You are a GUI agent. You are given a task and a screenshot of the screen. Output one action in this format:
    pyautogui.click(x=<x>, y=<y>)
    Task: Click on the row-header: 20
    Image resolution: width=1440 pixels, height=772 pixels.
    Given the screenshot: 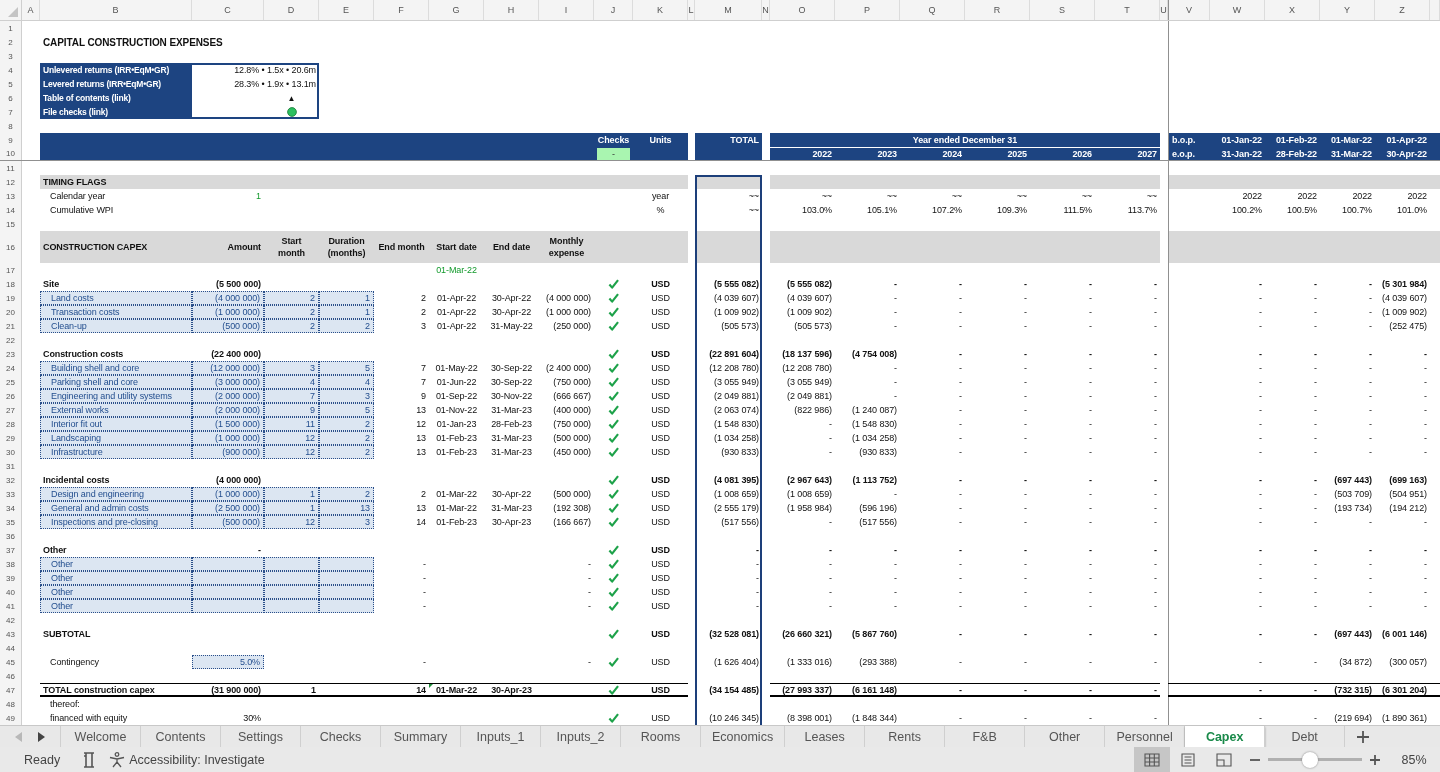 What is the action you would take?
    pyautogui.click(x=11, y=312)
    